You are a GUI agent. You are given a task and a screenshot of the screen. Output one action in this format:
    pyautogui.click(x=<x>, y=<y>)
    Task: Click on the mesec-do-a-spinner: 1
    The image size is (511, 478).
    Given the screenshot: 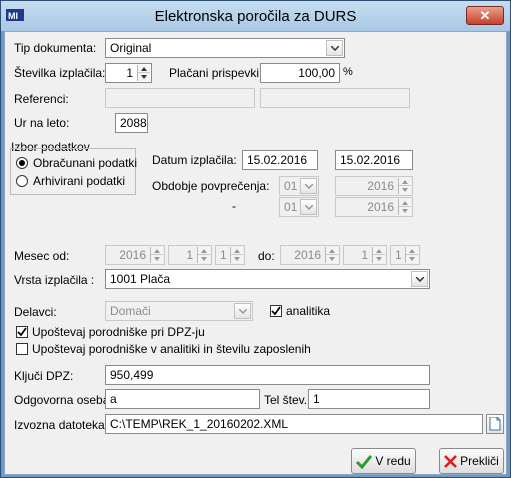 What is the action you would take?
    pyautogui.click(x=365, y=255)
    